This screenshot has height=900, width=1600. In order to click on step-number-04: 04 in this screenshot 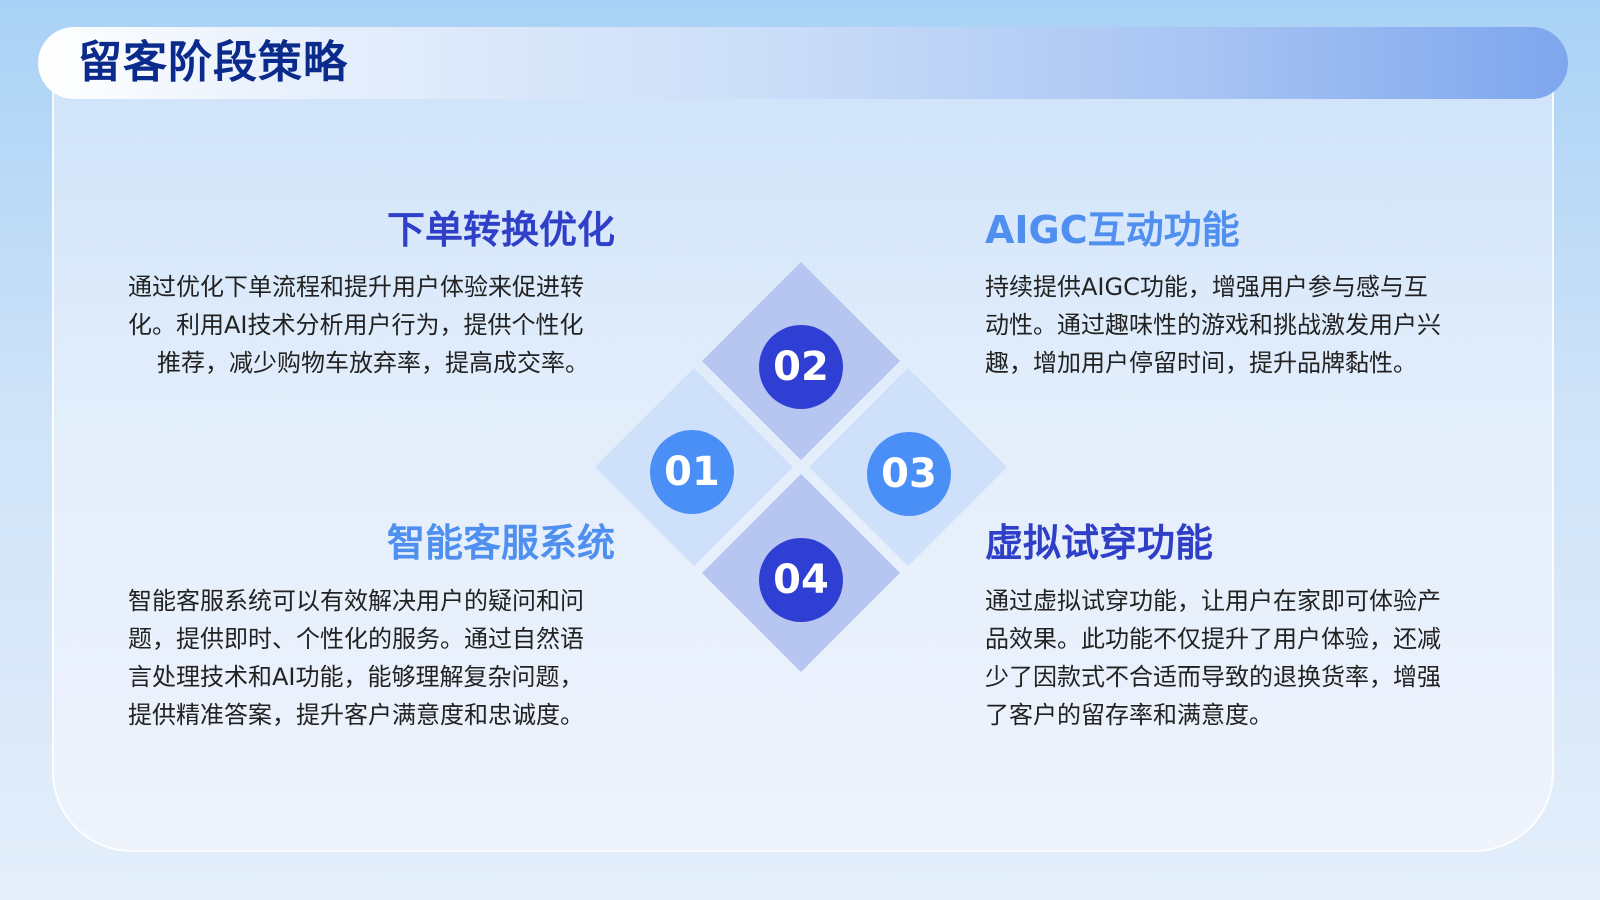, I will do `click(801, 580)`.